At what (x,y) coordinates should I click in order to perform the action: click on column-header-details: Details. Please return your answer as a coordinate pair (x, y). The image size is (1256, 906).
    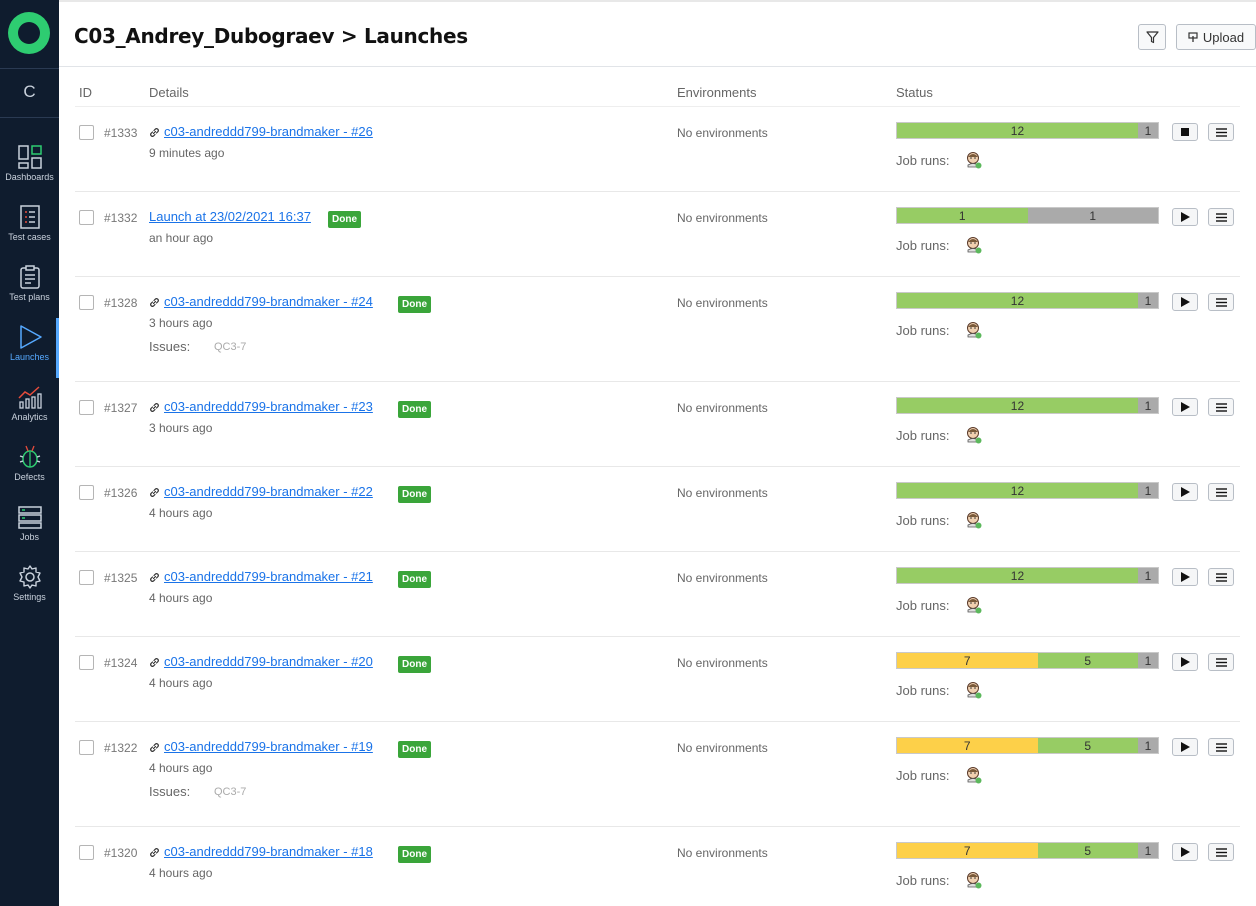
    Looking at the image, I should click on (169, 92).